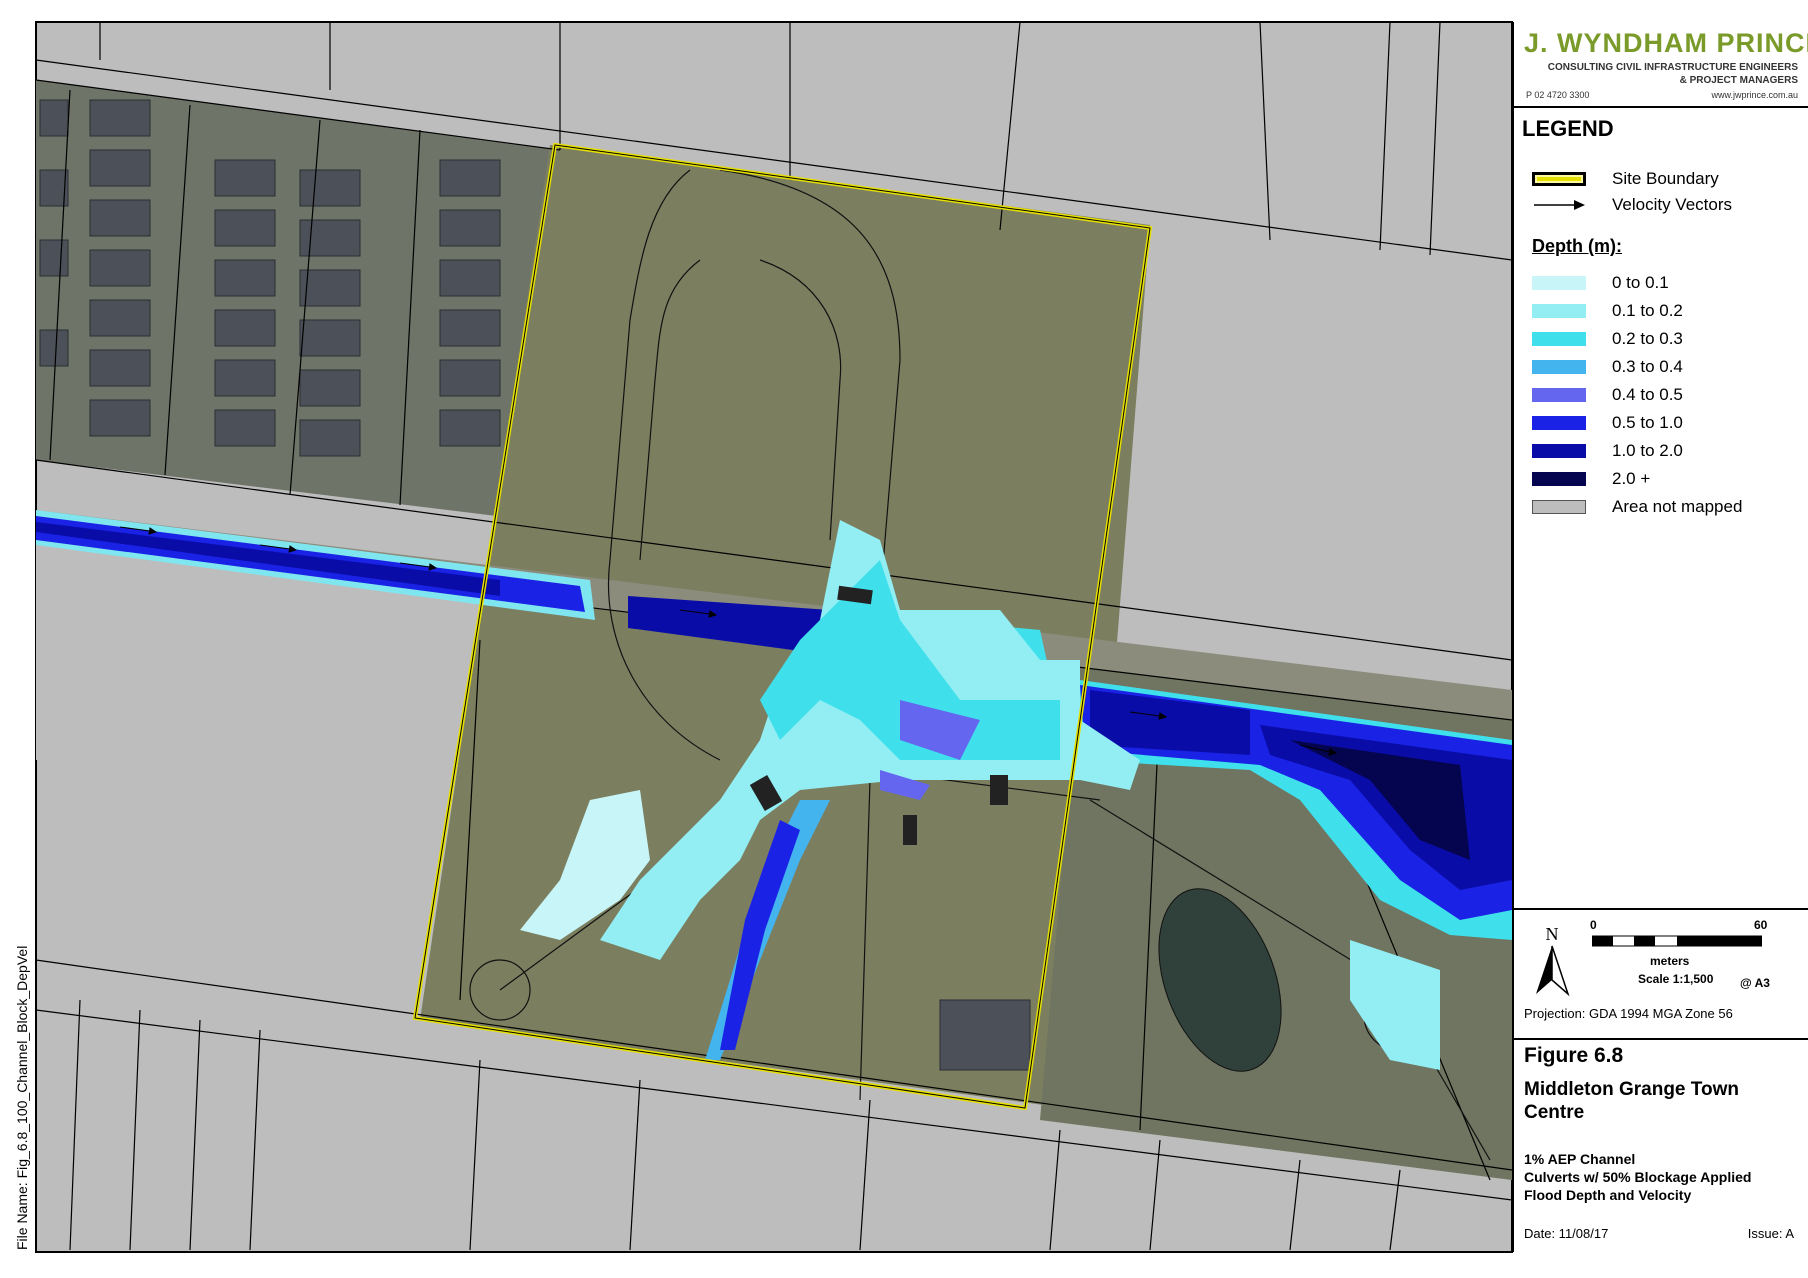 Image resolution: width=1808 pixels, height=1278 pixels. Describe the element at coordinates (1647, 366) in the screenshot. I see `depth-label: 0.3 to 0.4` at that location.